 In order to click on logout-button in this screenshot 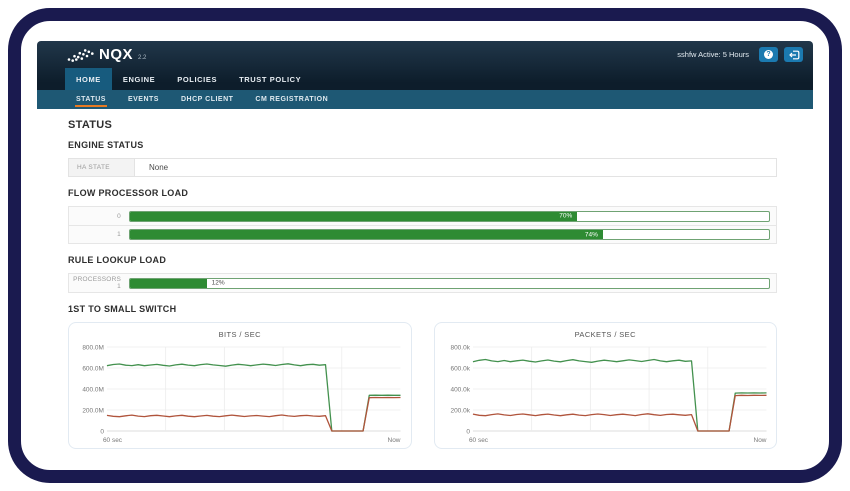, I will do `click(793, 54)`.